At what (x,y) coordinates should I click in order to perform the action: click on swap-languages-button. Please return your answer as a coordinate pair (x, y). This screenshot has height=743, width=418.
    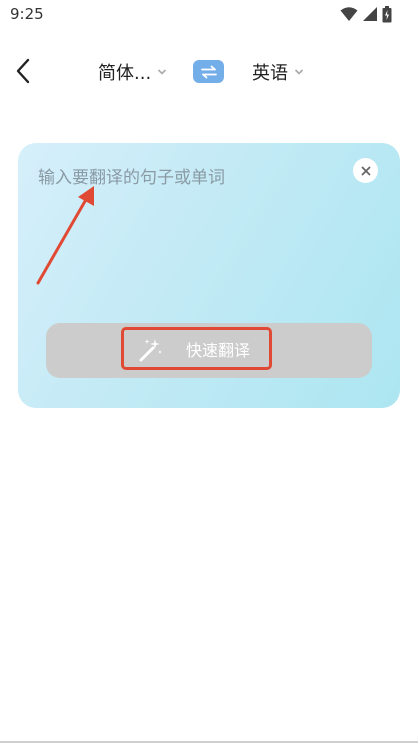
    Looking at the image, I should click on (208, 71).